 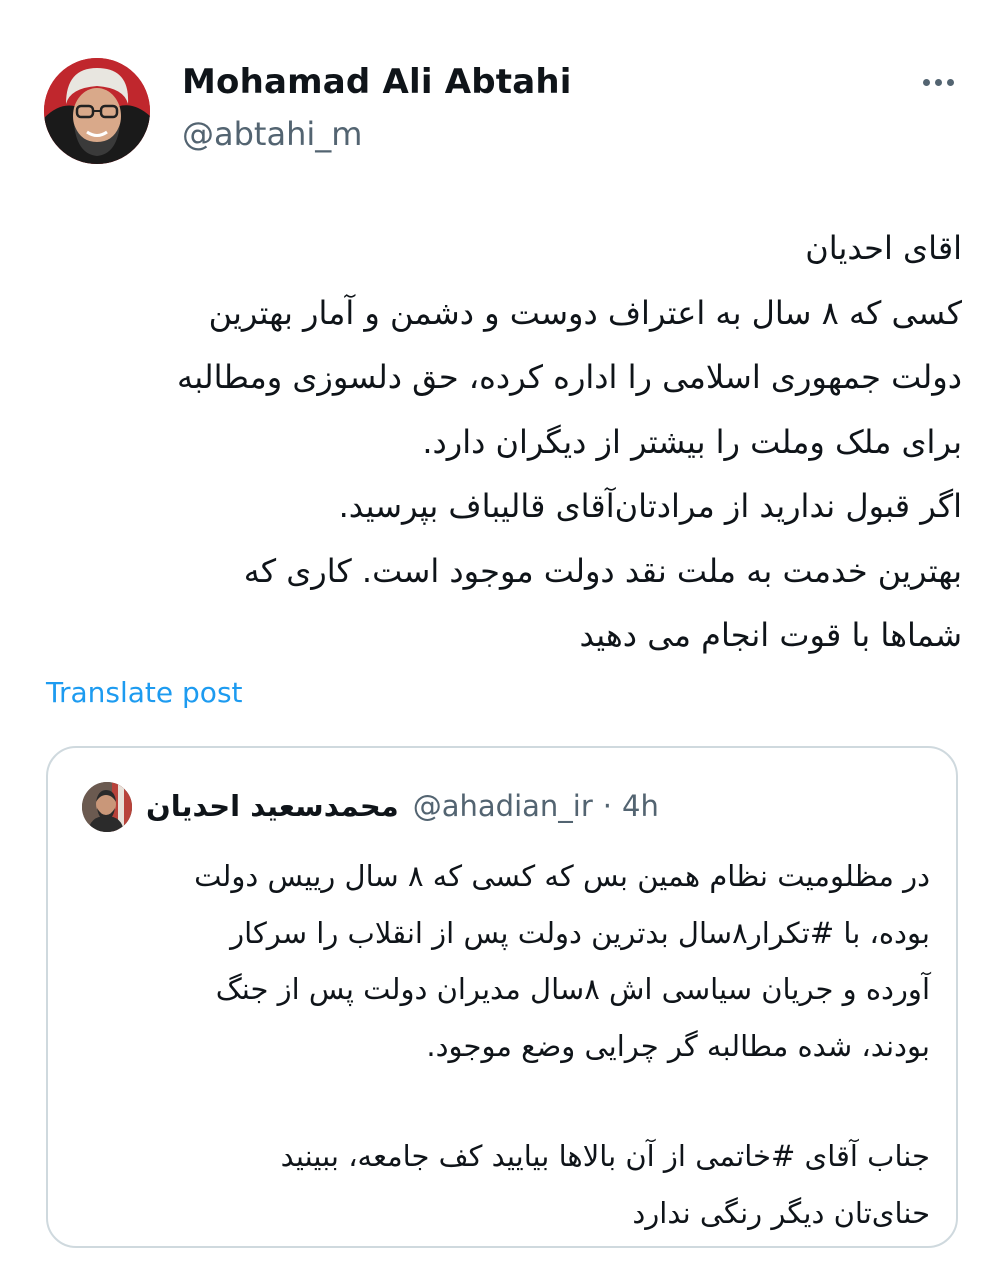 What do you see at coordinates (770, 635) in the screenshot?
I see `post-line: شماها با قوت انجام می دهید` at bounding box center [770, 635].